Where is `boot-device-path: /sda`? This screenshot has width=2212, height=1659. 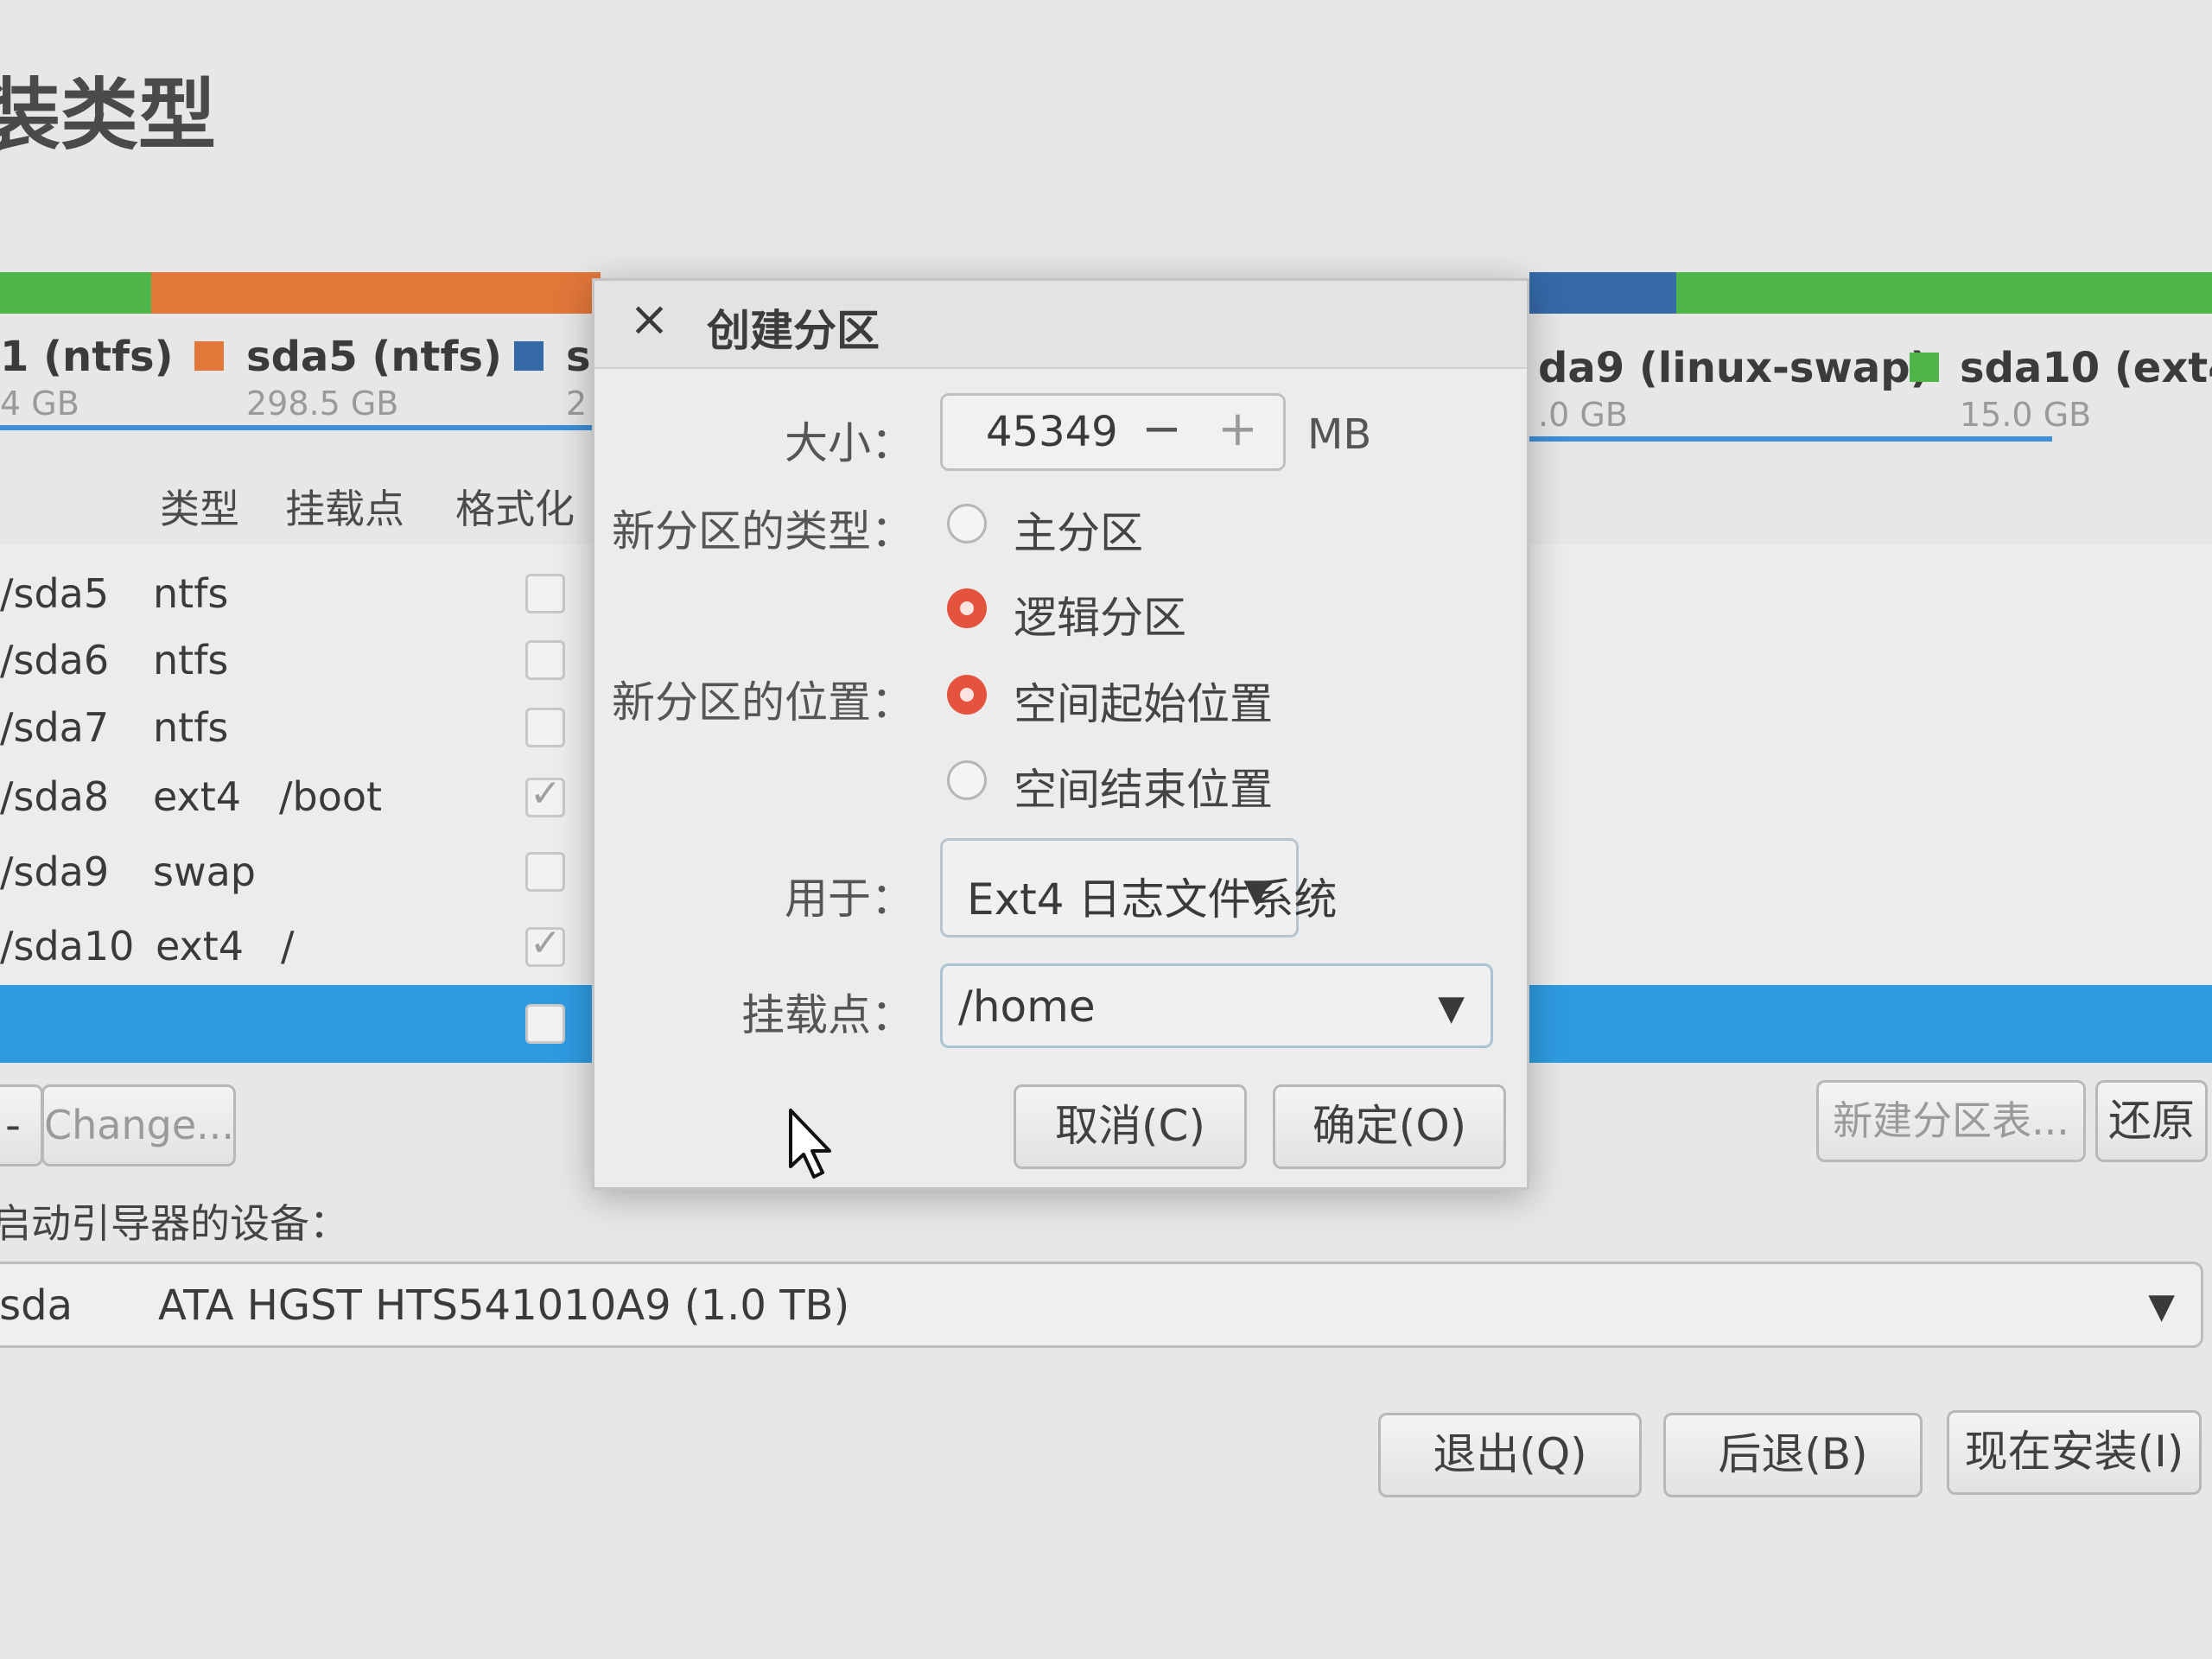 boot-device-path: /sda is located at coordinates (36, 1305).